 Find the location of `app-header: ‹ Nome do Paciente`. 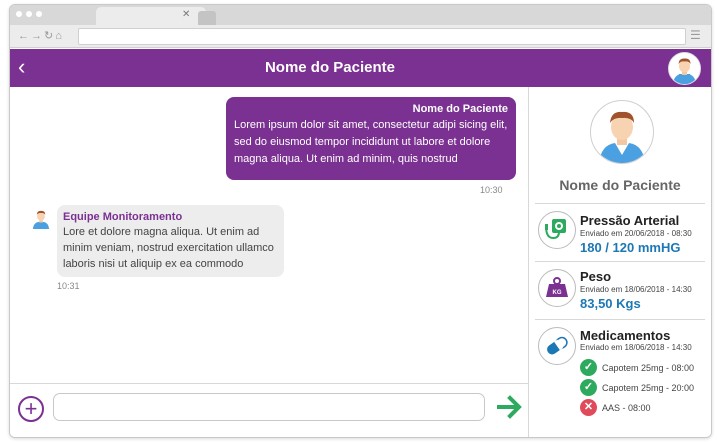

app-header: ‹ Nome do Paciente is located at coordinates (360, 68).